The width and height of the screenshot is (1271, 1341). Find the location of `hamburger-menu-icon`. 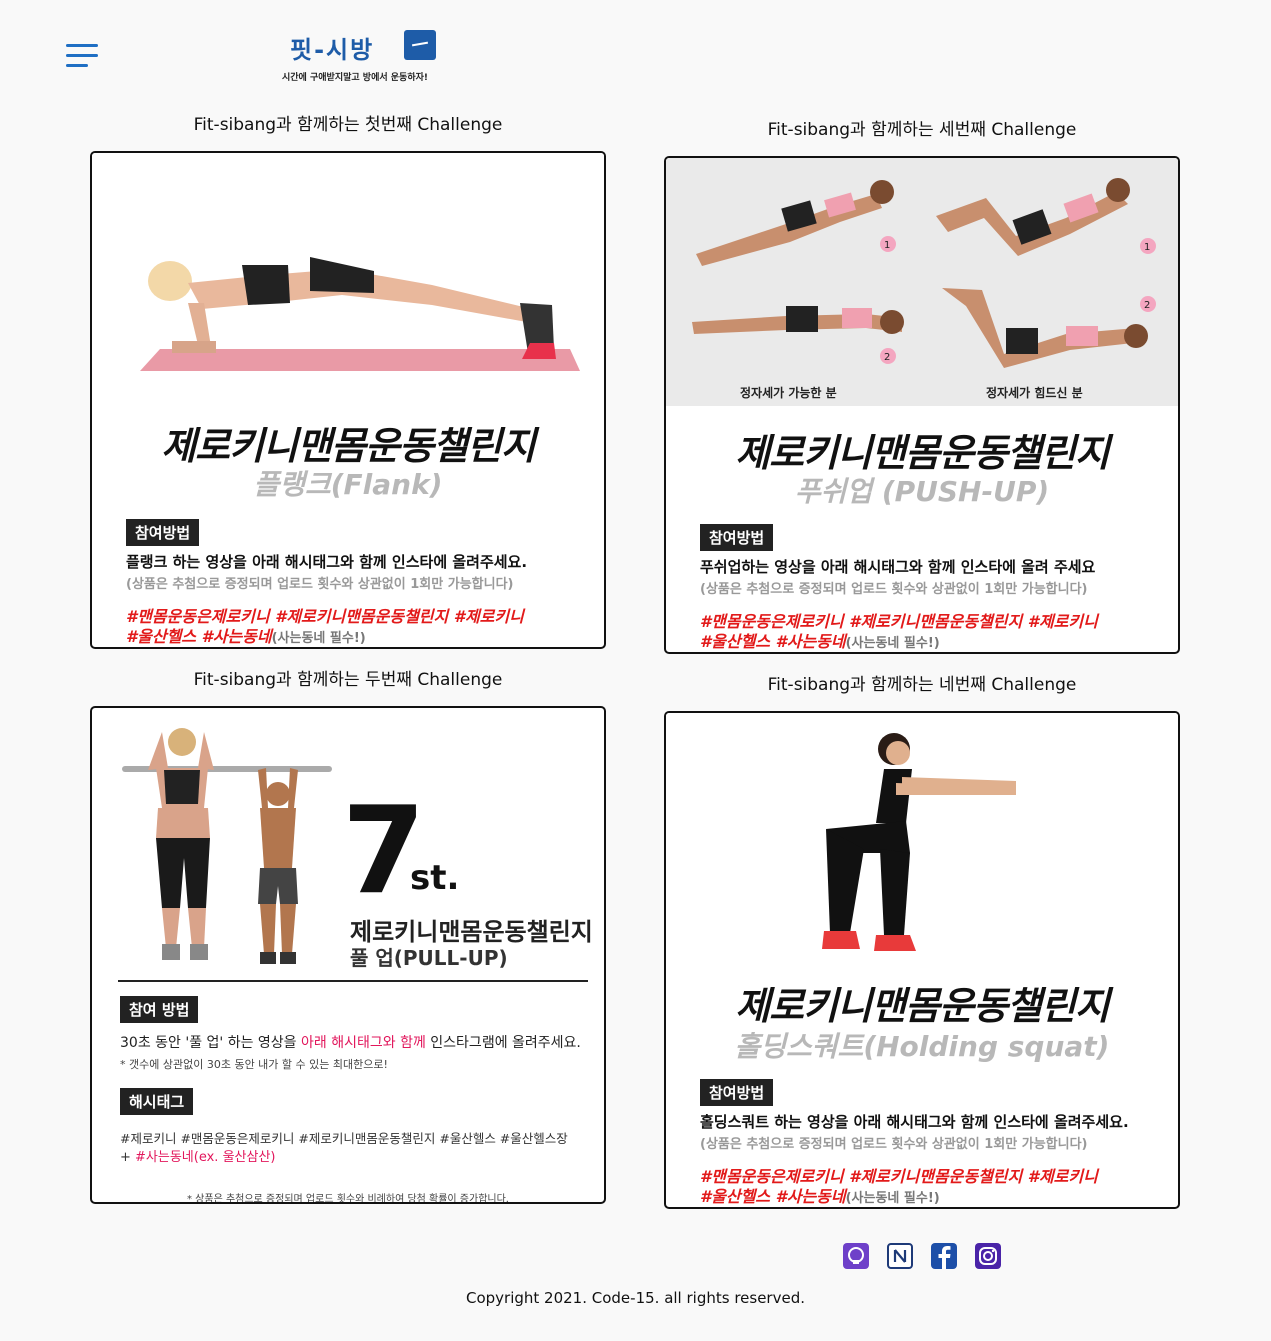

hamburger-menu-icon is located at coordinates (83, 57).